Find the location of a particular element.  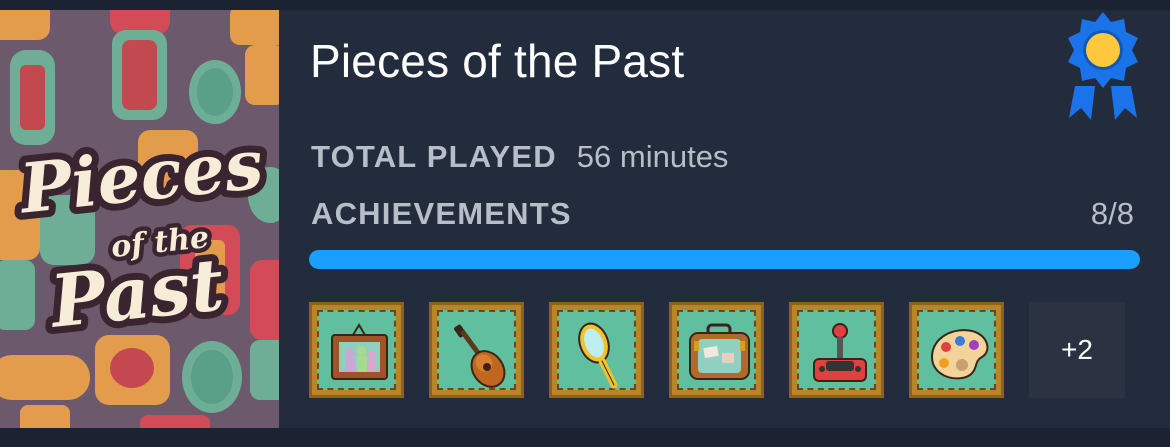

total-played-row: TOTAL PLAYED 56 minutes is located at coordinates (519, 157).